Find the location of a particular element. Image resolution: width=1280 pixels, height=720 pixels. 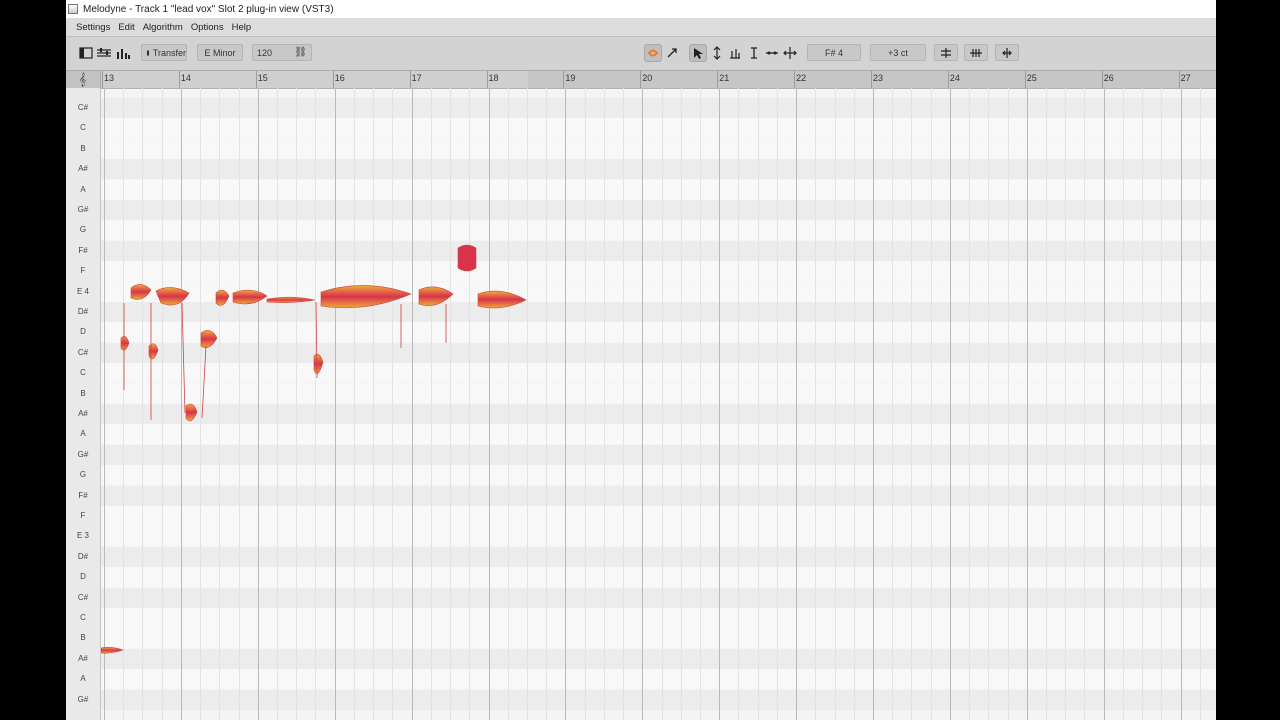

cents-value: +3 ct is located at coordinates (898, 52).